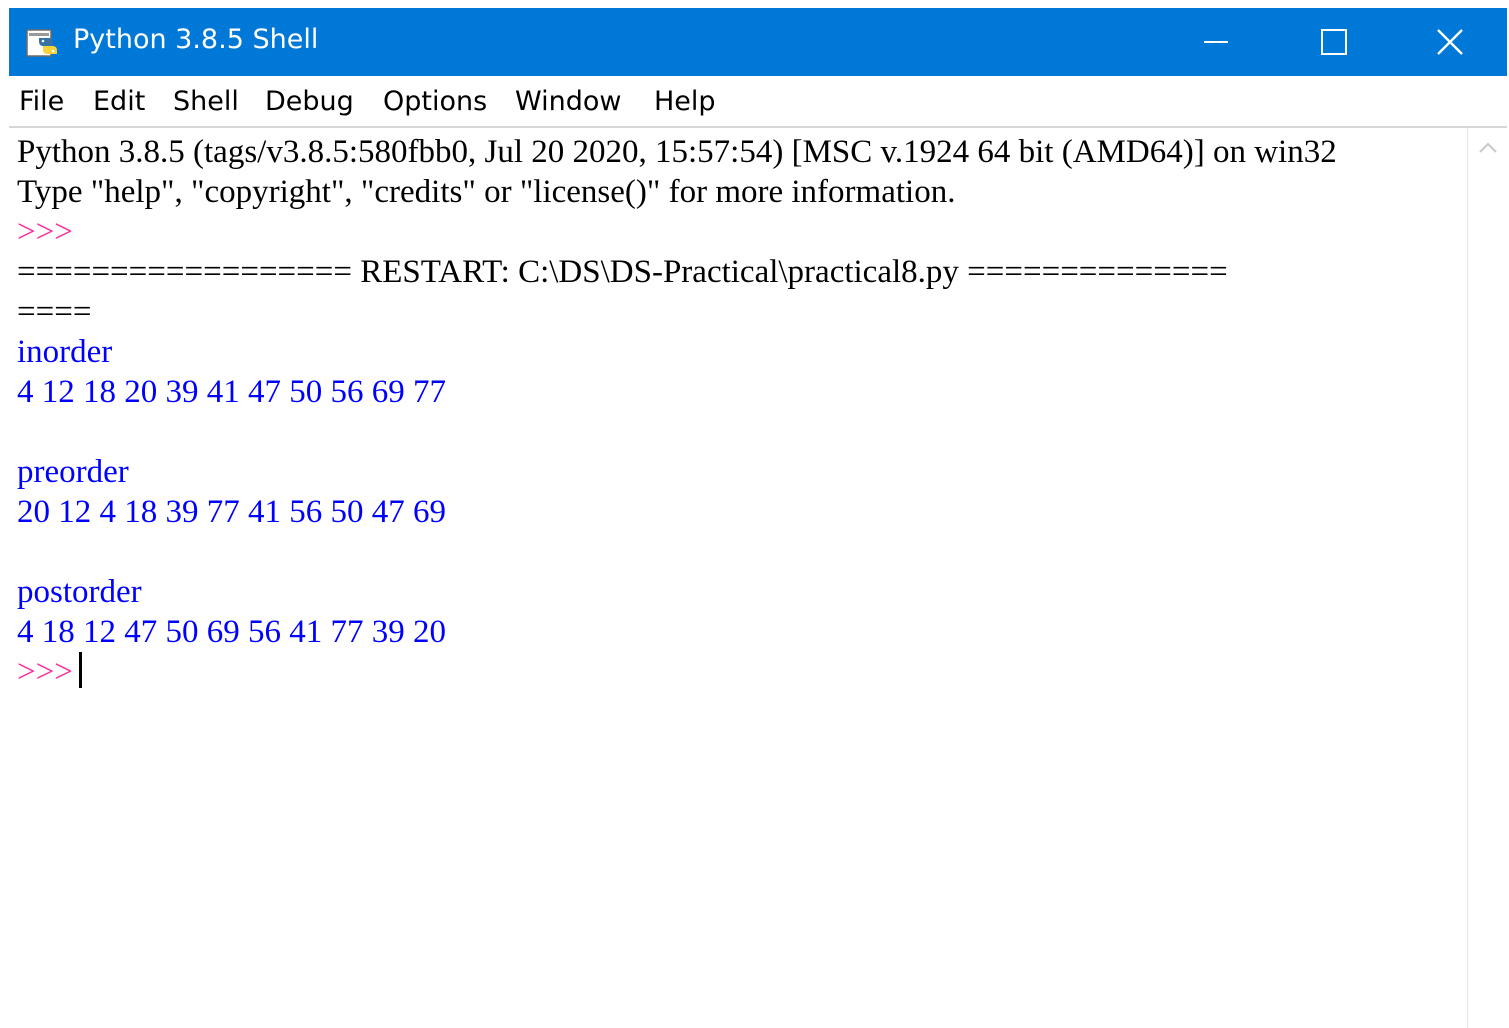 The height and width of the screenshot is (1028, 1509). What do you see at coordinates (119, 102) in the screenshot?
I see `menu-edit: Edit` at bounding box center [119, 102].